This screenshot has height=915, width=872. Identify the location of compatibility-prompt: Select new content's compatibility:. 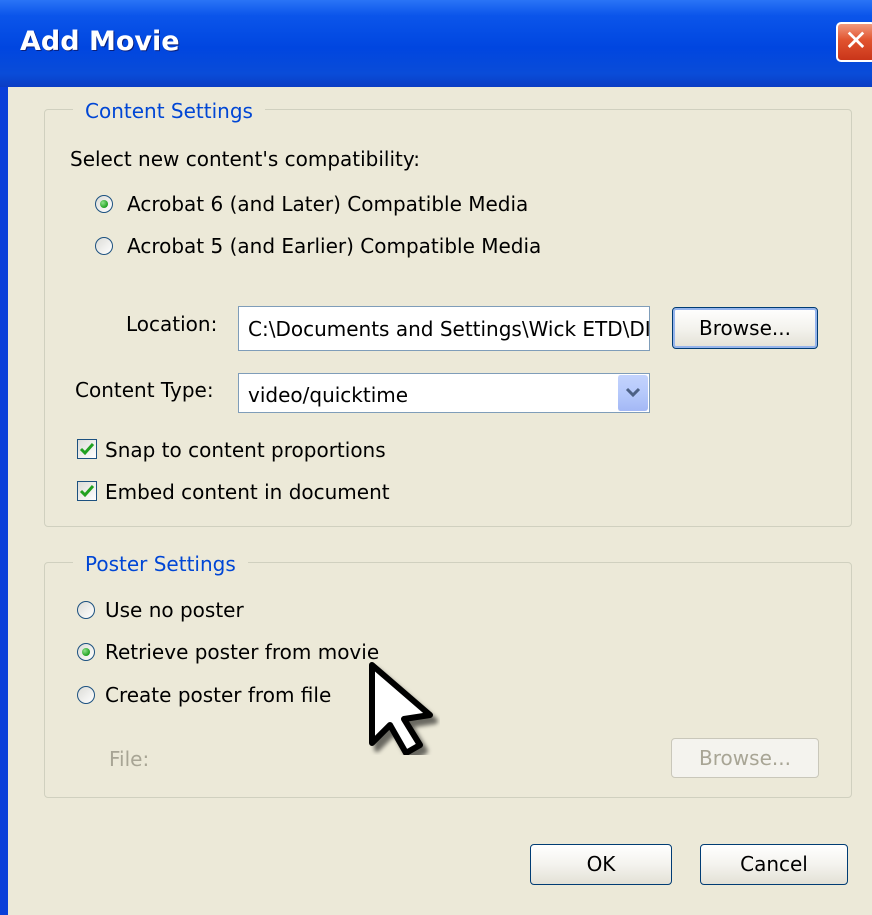
(245, 159).